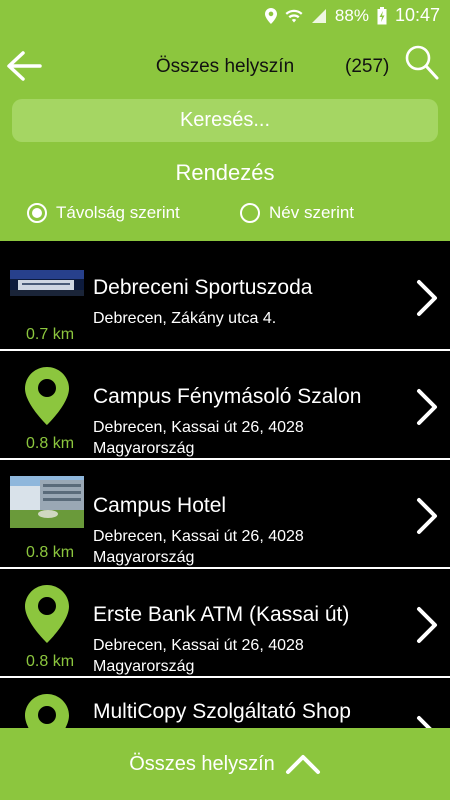  What do you see at coordinates (318, 15) in the screenshot?
I see `signal-icon` at bounding box center [318, 15].